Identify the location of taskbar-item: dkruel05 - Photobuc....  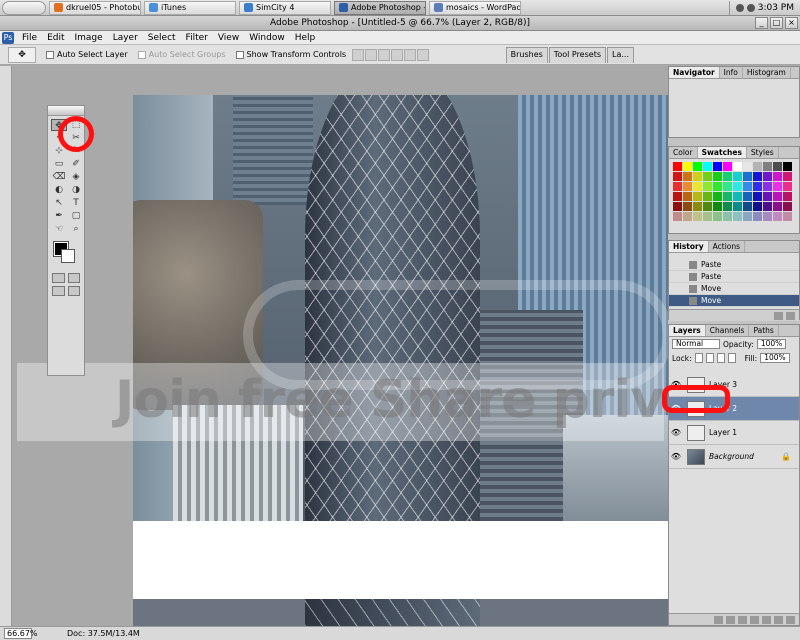
(95, 7).